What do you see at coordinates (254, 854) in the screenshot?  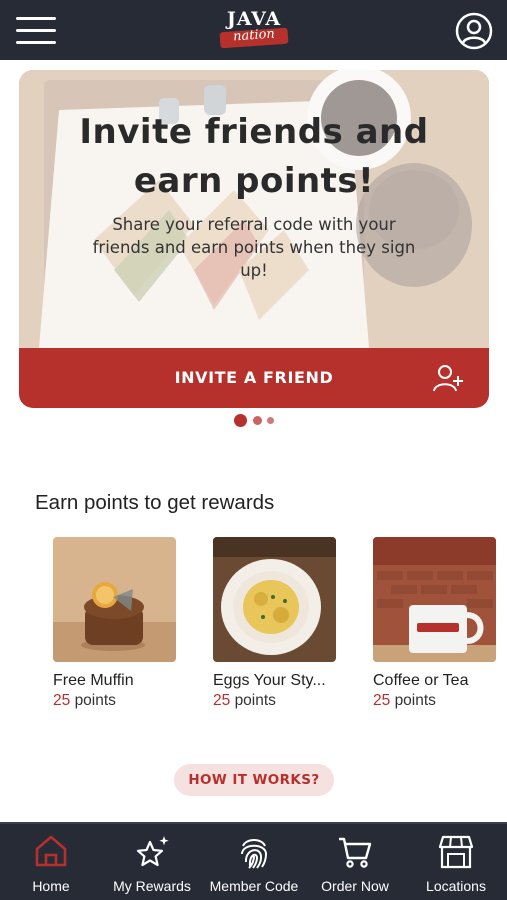 I see `fingerprint-icon` at bounding box center [254, 854].